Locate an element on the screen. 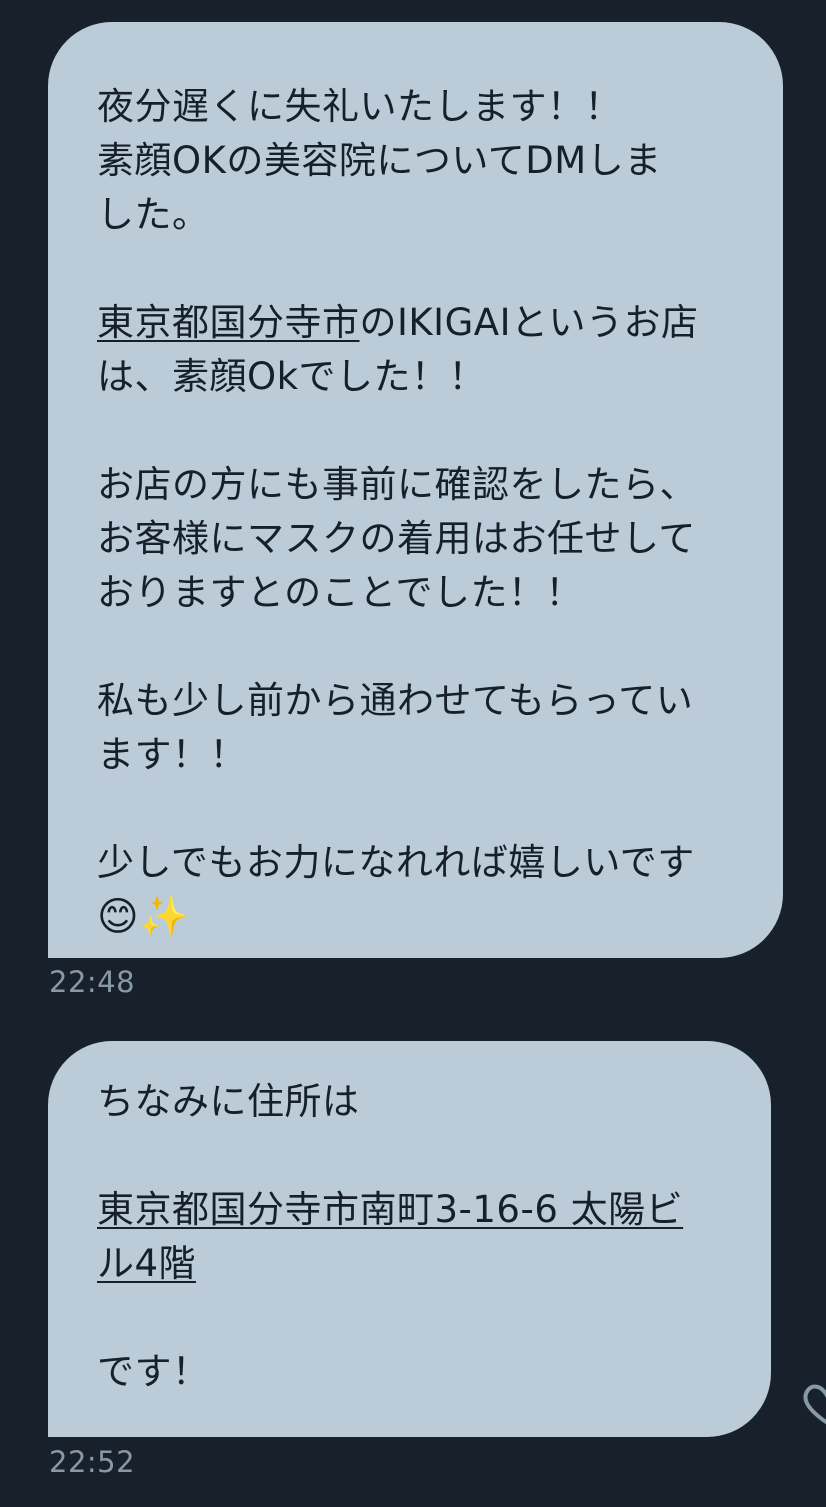  message-text-line: お店の方にも事前に確認をしたら、 is located at coordinates (397, 484).